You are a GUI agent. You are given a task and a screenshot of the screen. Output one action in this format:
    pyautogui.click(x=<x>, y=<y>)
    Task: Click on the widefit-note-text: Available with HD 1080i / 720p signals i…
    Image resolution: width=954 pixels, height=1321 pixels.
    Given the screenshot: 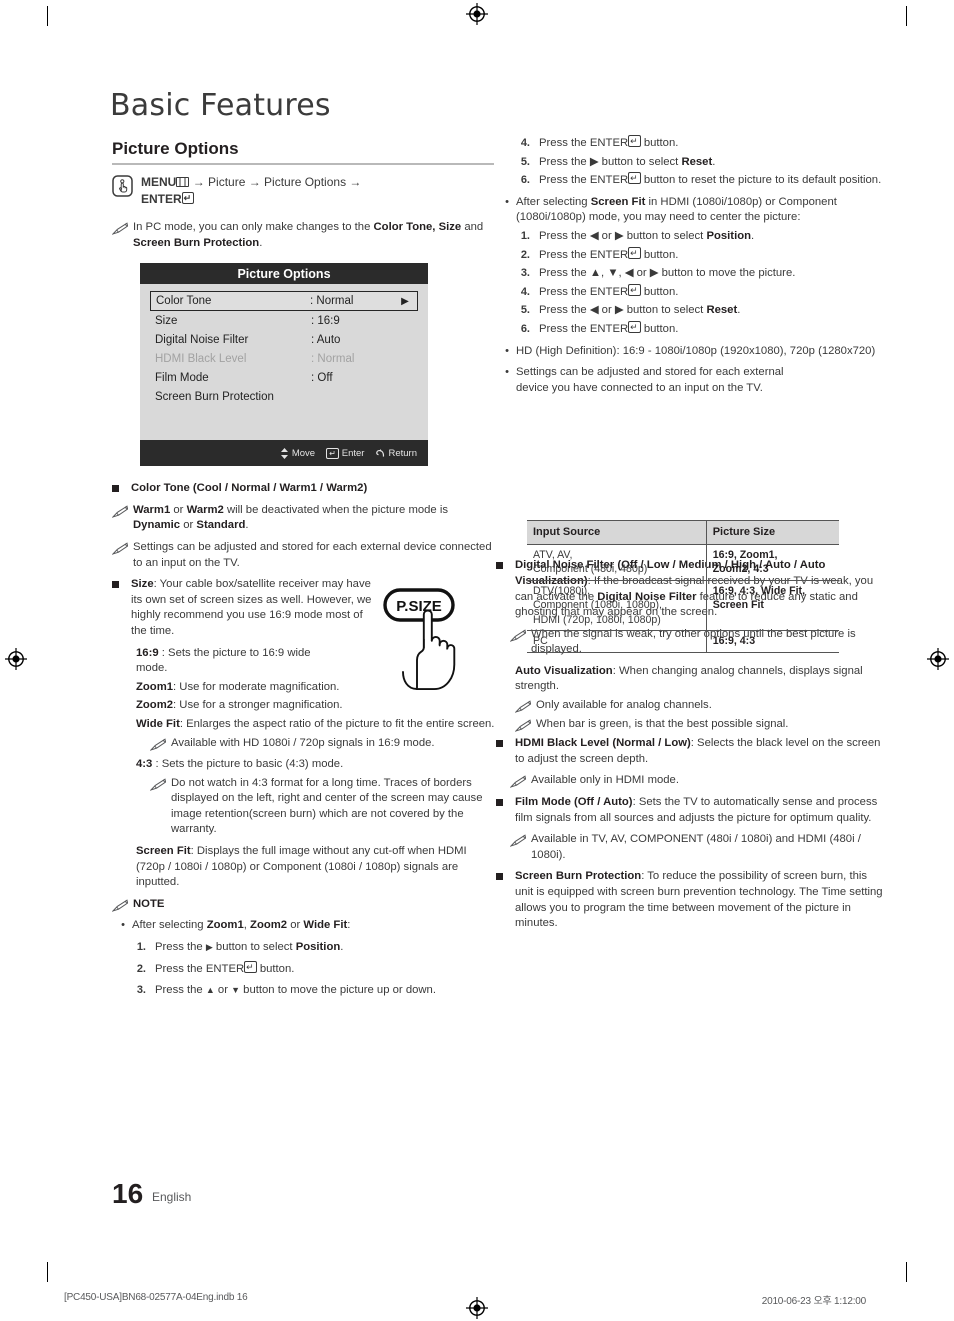 What is the action you would take?
    pyautogui.click(x=303, y=742)
    